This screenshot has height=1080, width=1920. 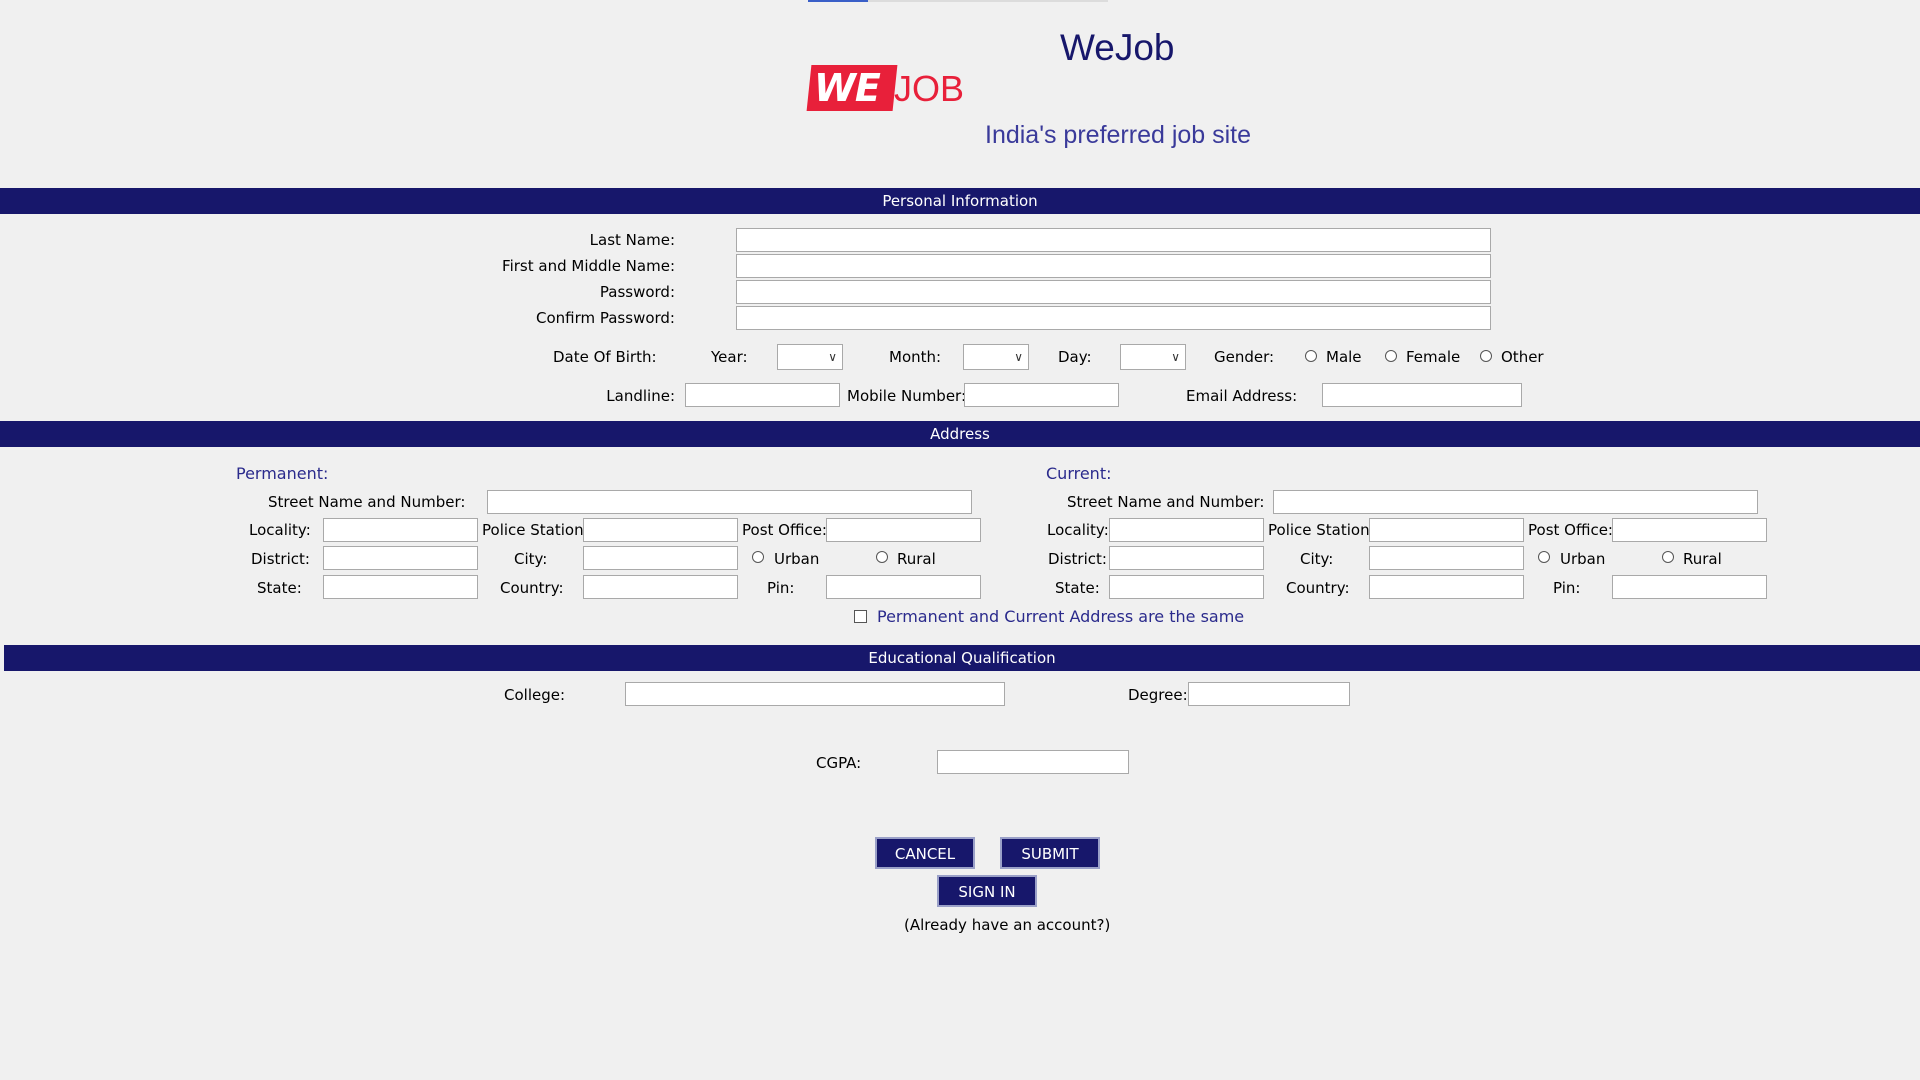 What do you see at coordinates (1033, 762) in the screenshot?
I see `cgpa-input` at bounding box center [1033, 762].